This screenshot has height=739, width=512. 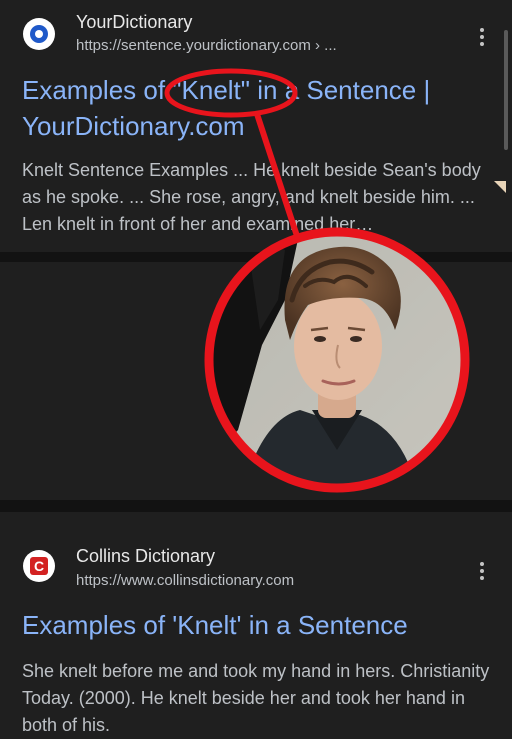 I want to click on corner-marker, so click(x=500, y=187).